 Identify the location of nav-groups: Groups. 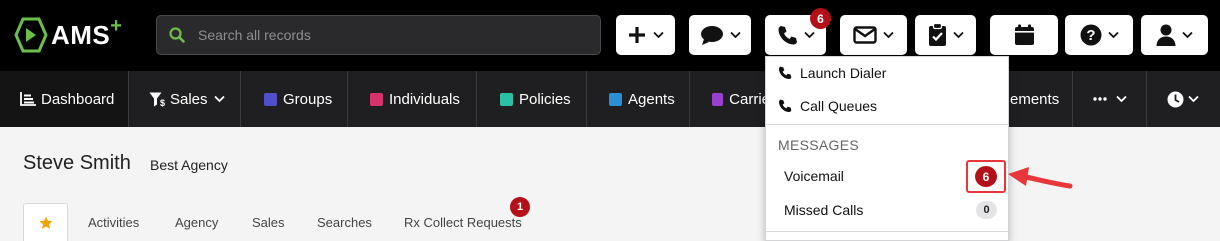
(294, 99).